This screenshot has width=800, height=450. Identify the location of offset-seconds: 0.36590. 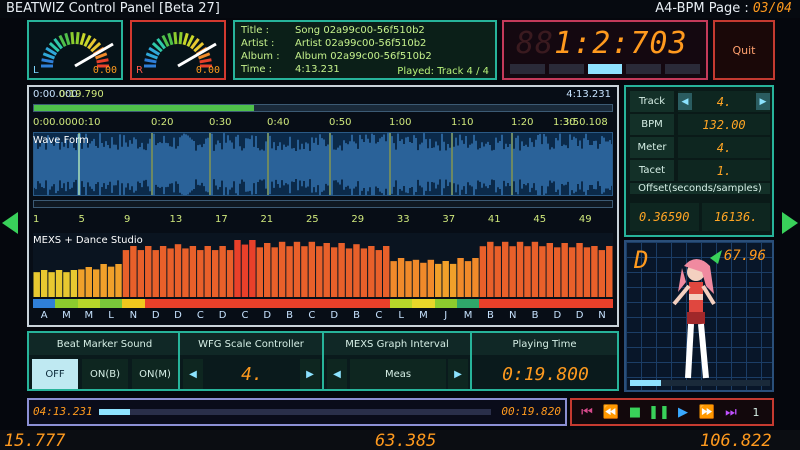
(664, 217).